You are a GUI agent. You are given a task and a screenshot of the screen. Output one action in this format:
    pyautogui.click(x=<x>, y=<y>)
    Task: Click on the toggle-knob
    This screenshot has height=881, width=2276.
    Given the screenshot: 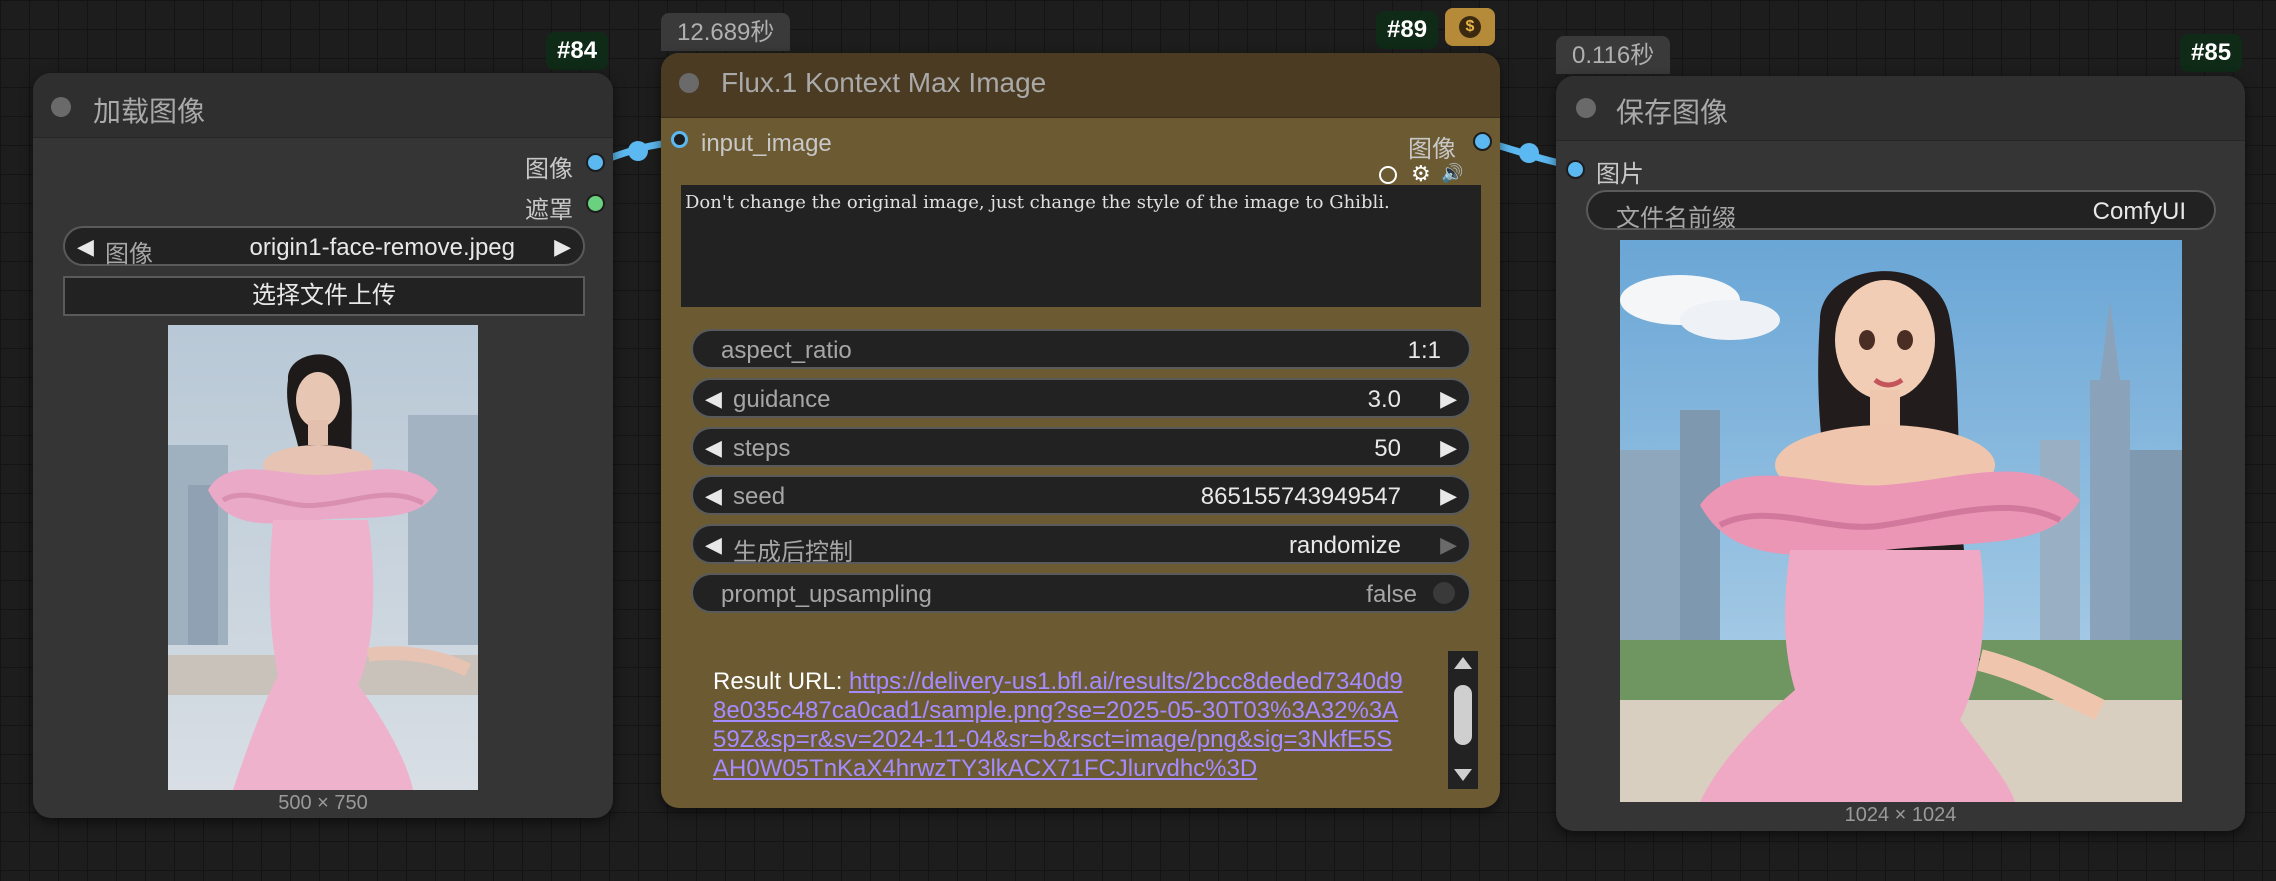 What is the action you would take?
    pyautogui.click(x=1444, y=593)
    